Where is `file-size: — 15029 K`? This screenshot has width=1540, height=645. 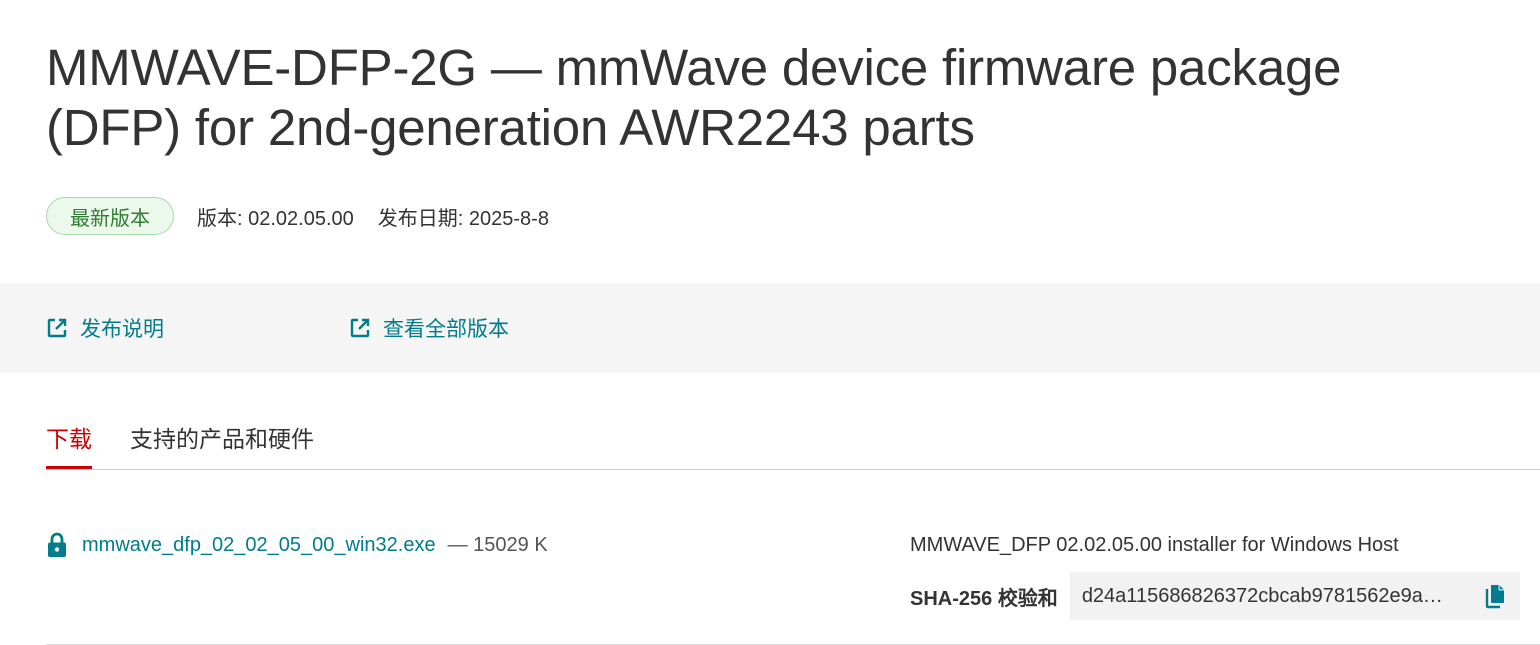
file-size: — 15029 K is located at coordinates (497, 544).